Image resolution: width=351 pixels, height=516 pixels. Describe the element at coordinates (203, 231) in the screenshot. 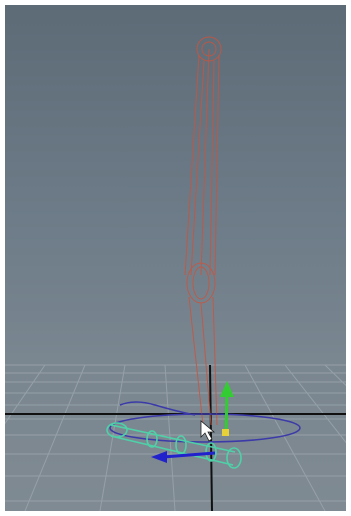

I see `leg-joint-chain` at that location.